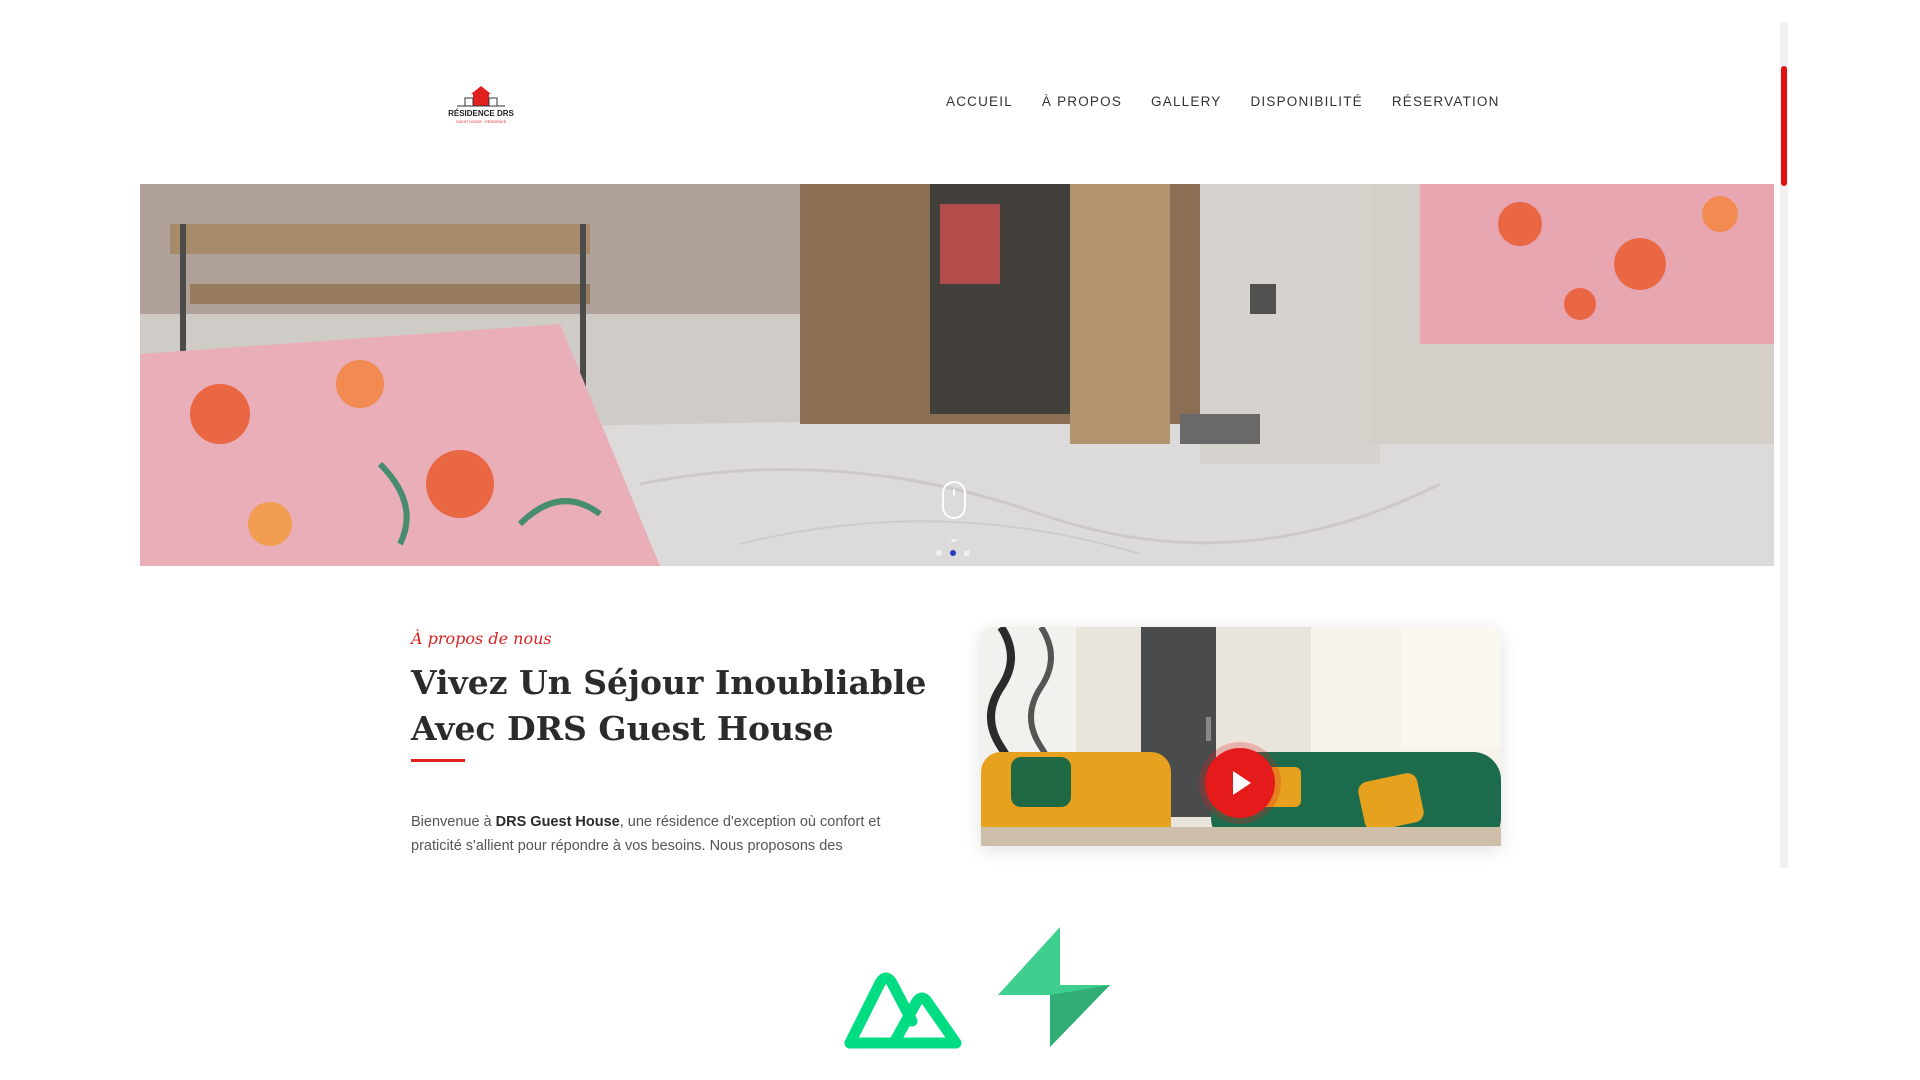 This screenshot has height=1080, width=1920. I want to click on play-icon, so click(1240, 783).